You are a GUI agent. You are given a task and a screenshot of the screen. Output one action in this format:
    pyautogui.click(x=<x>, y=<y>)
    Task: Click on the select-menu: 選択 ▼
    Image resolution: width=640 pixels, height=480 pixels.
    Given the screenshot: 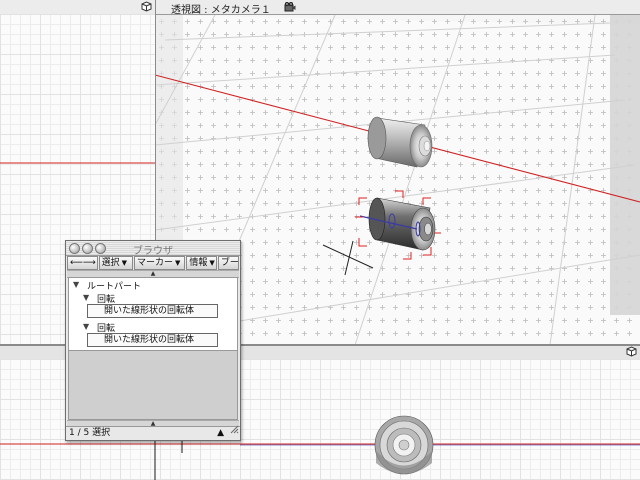 What is the action you would take?
    pyautogui.click(x=115, y=263)
    